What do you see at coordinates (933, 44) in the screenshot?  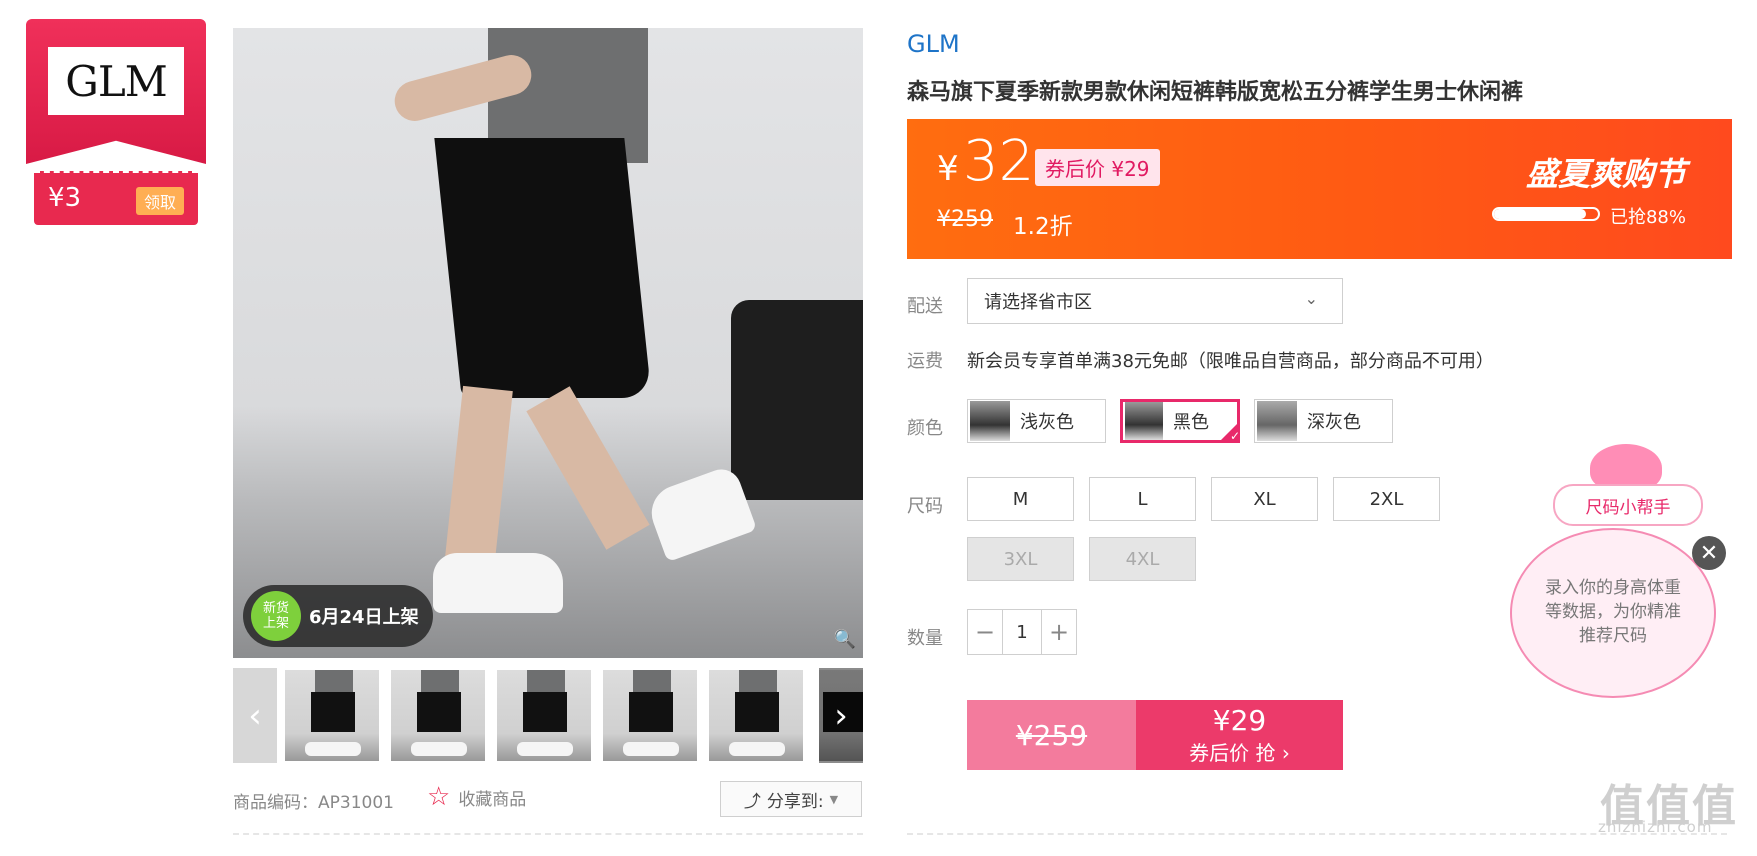 I see `brand-link: GLM` at bounding box center [933, 44].